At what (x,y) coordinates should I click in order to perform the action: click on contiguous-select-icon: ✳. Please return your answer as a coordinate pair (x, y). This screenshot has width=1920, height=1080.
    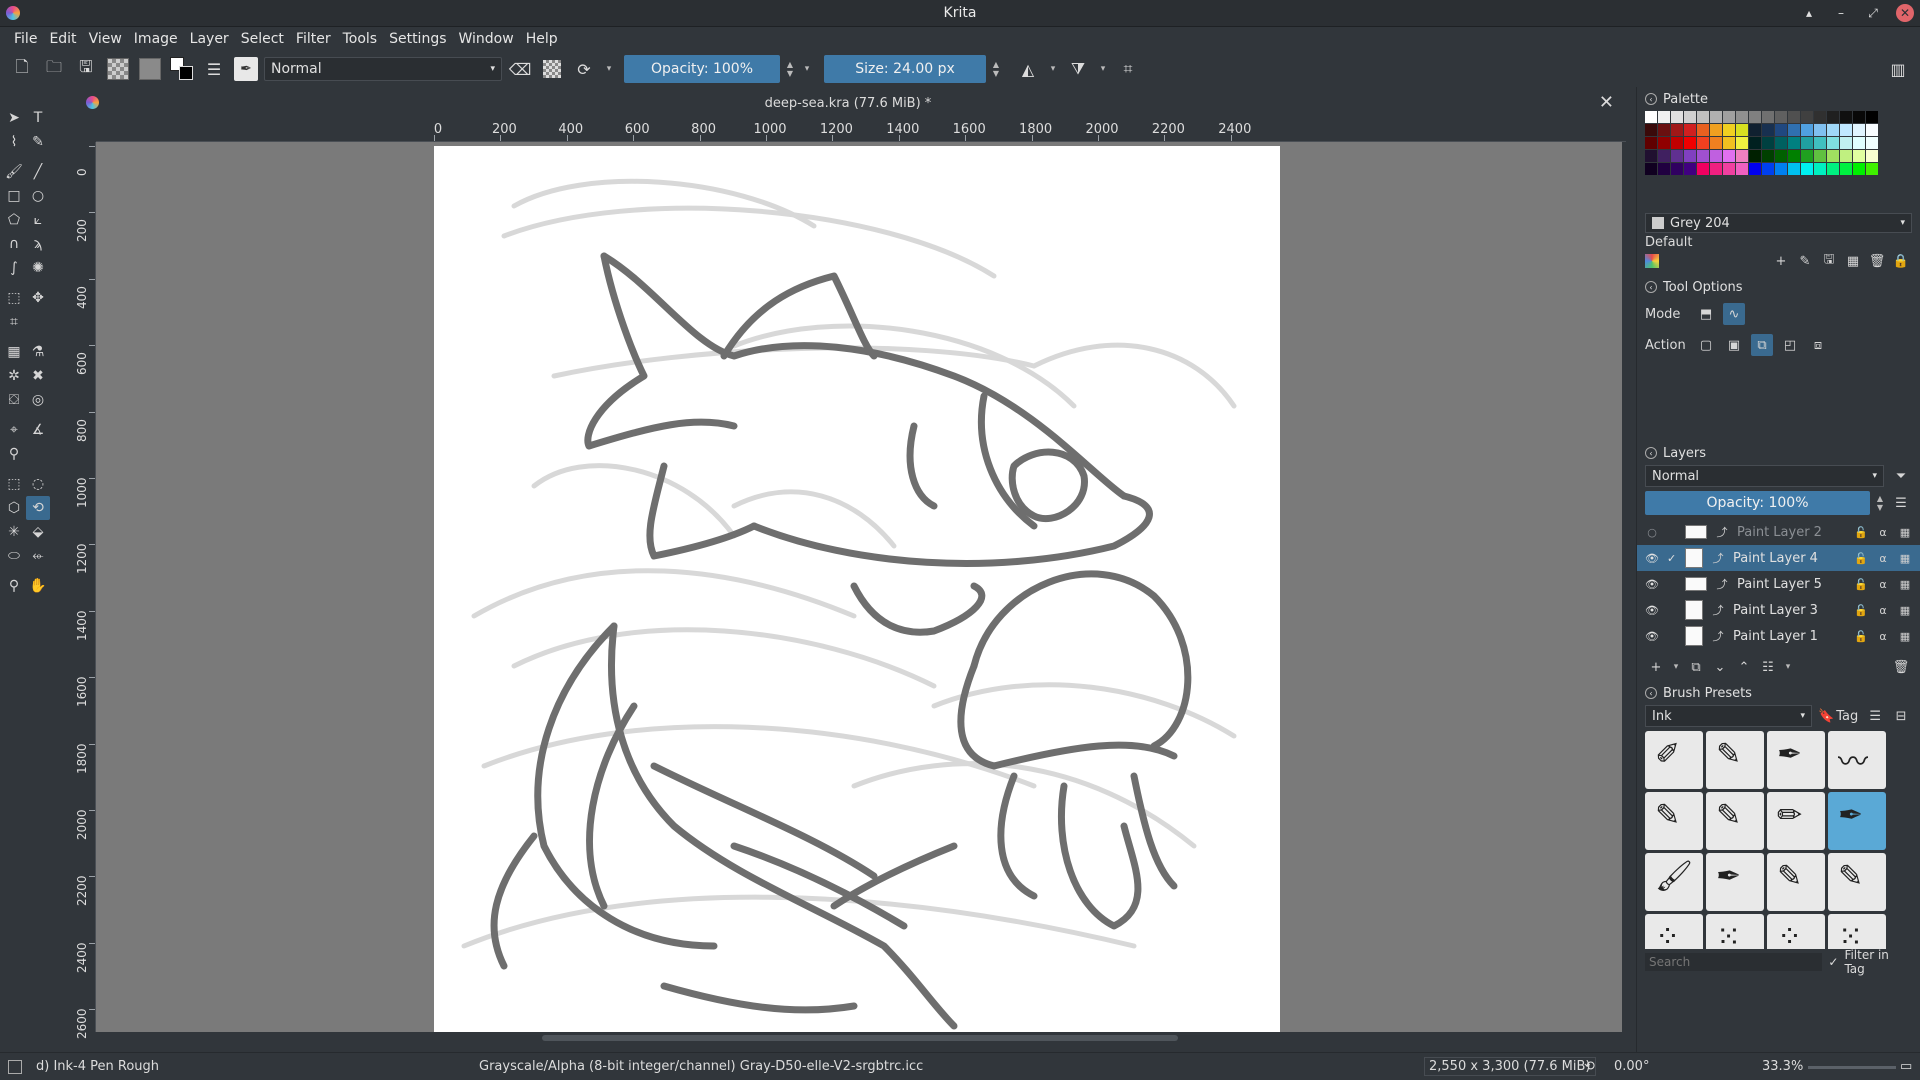
    Looking at the image, I should click on (14, 532).